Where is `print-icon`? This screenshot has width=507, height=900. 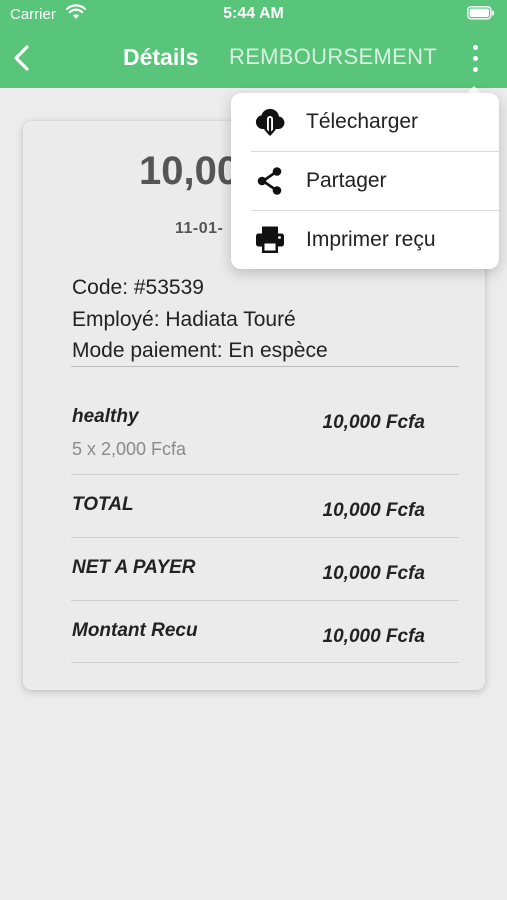
print-icon is located at coordinates (270, 240).